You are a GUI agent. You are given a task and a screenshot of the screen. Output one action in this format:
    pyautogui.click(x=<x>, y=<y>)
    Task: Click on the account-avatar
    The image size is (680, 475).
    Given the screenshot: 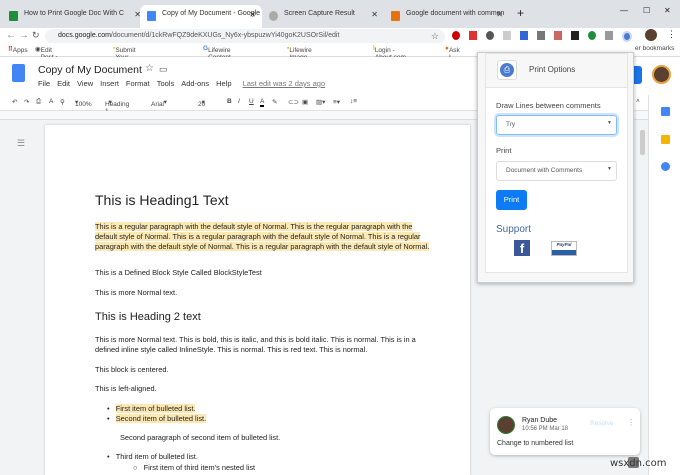 What is the action you would take?
    pyautogui.click(x=661, y=74)
    